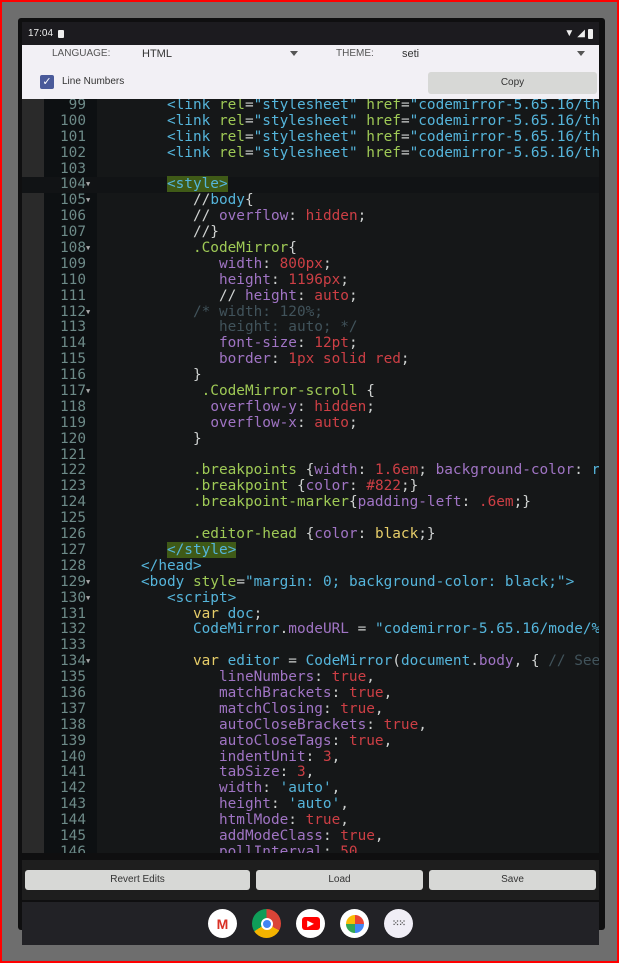  What do you see at coordinates (310, 645) in the screenshot?
I see `code-line: 133` at bounding box center [310, 645].